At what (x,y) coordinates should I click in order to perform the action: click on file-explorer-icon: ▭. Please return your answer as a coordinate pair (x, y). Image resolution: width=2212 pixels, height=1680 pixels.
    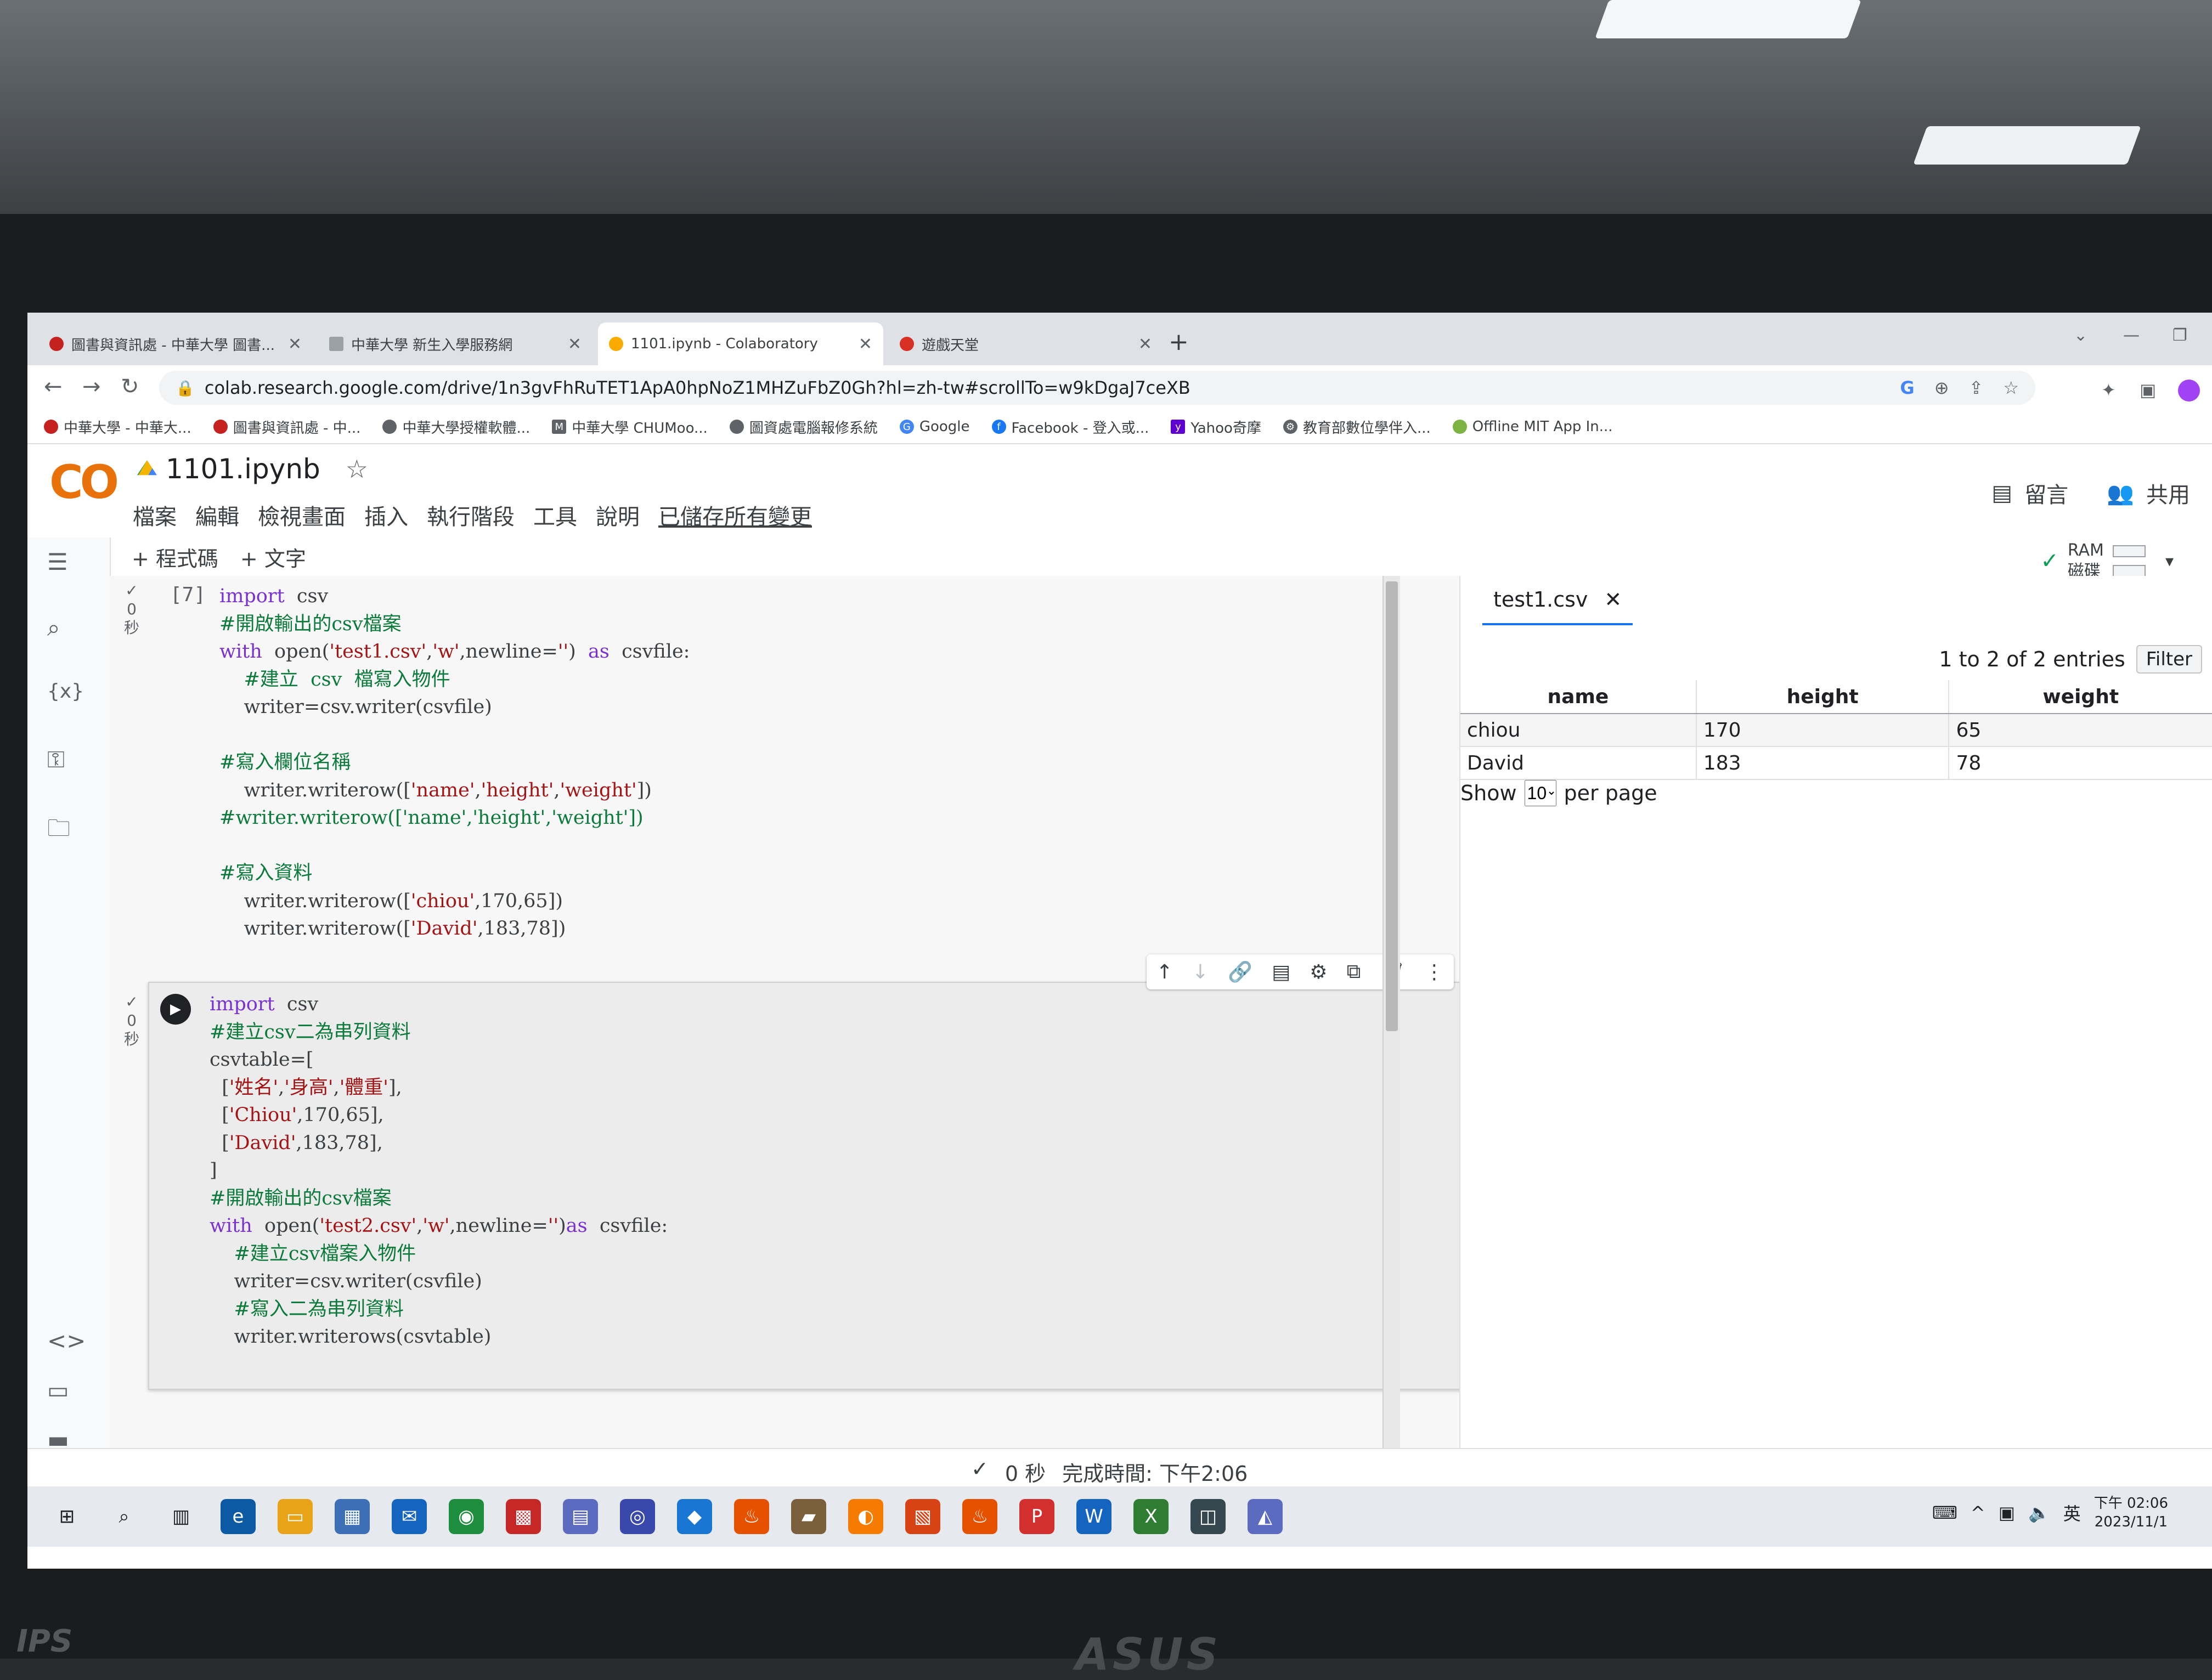
    Looking at the image, I should click on (295, 1516).